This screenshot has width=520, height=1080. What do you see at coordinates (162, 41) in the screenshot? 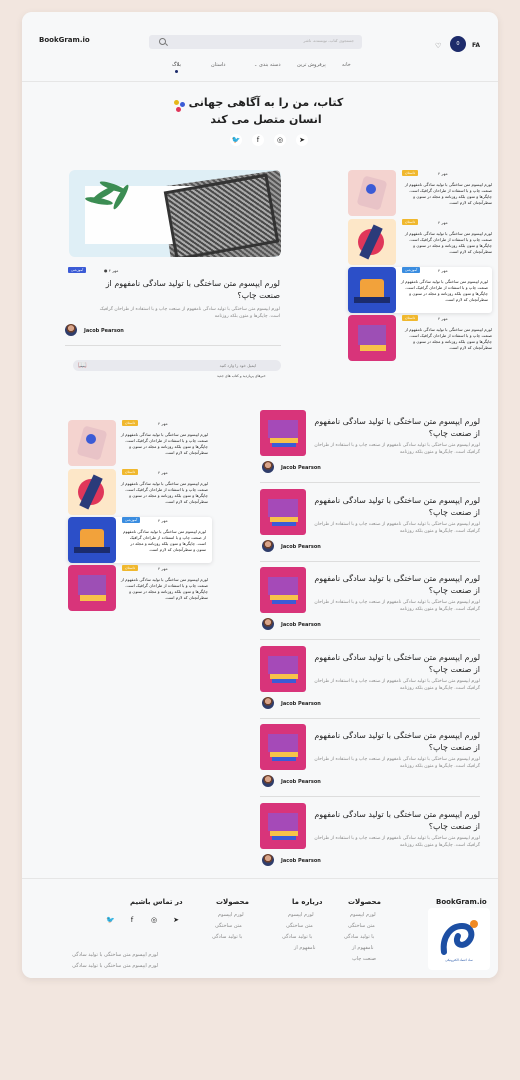
I see `search-icon` at bounding box center [162, 41].